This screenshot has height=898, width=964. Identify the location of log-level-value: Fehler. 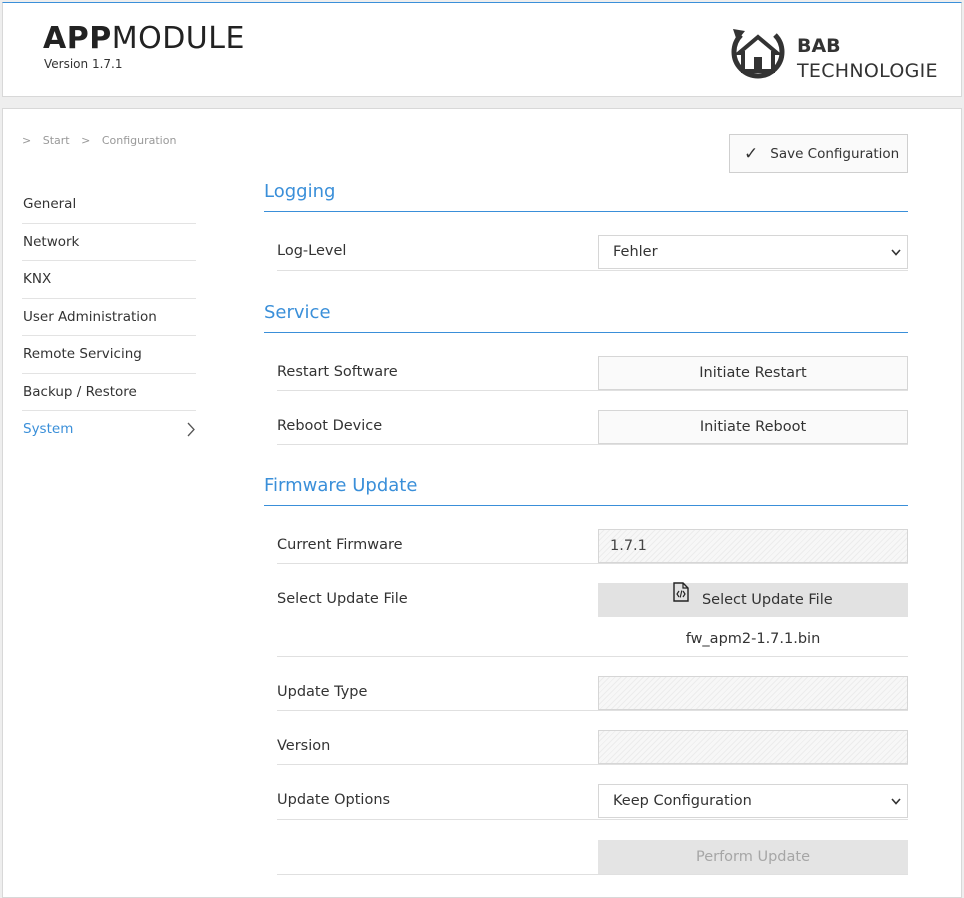
(635, 252).